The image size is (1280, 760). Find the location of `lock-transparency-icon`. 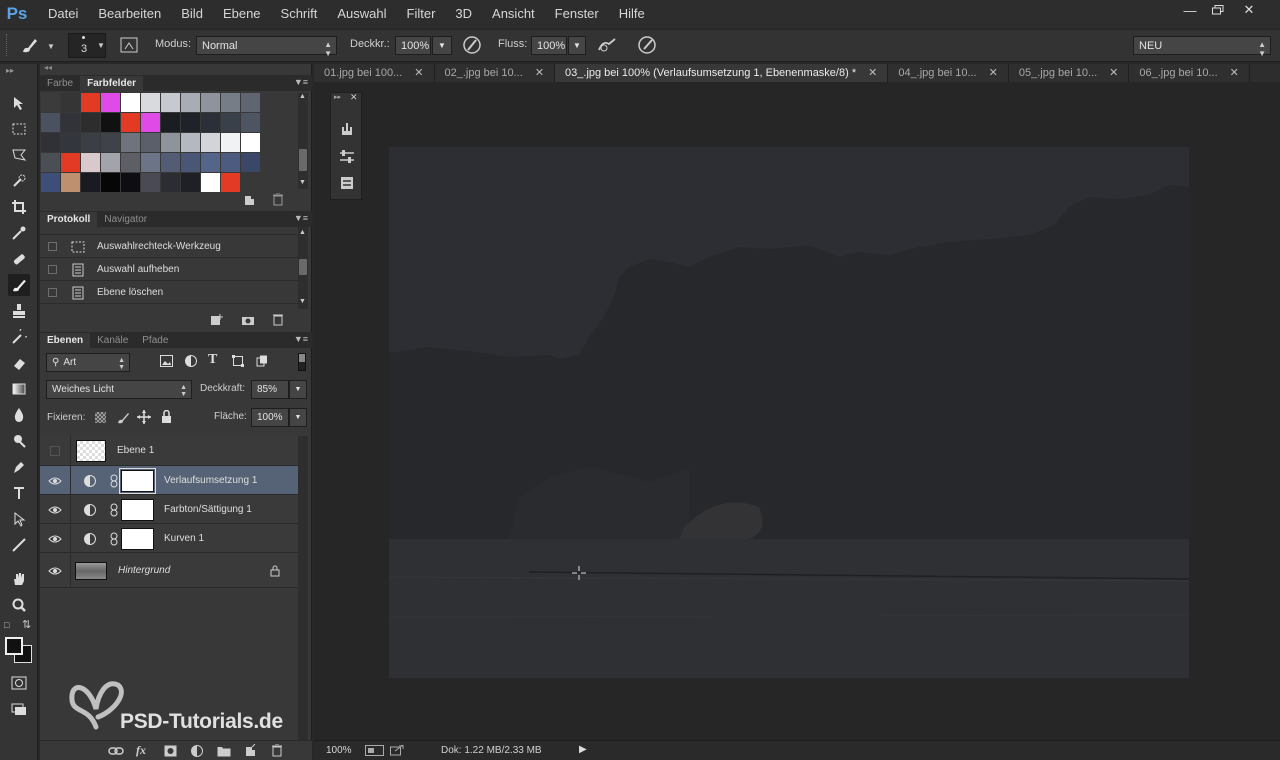

lock-transparency-icon is located at coordinates (100, 417).